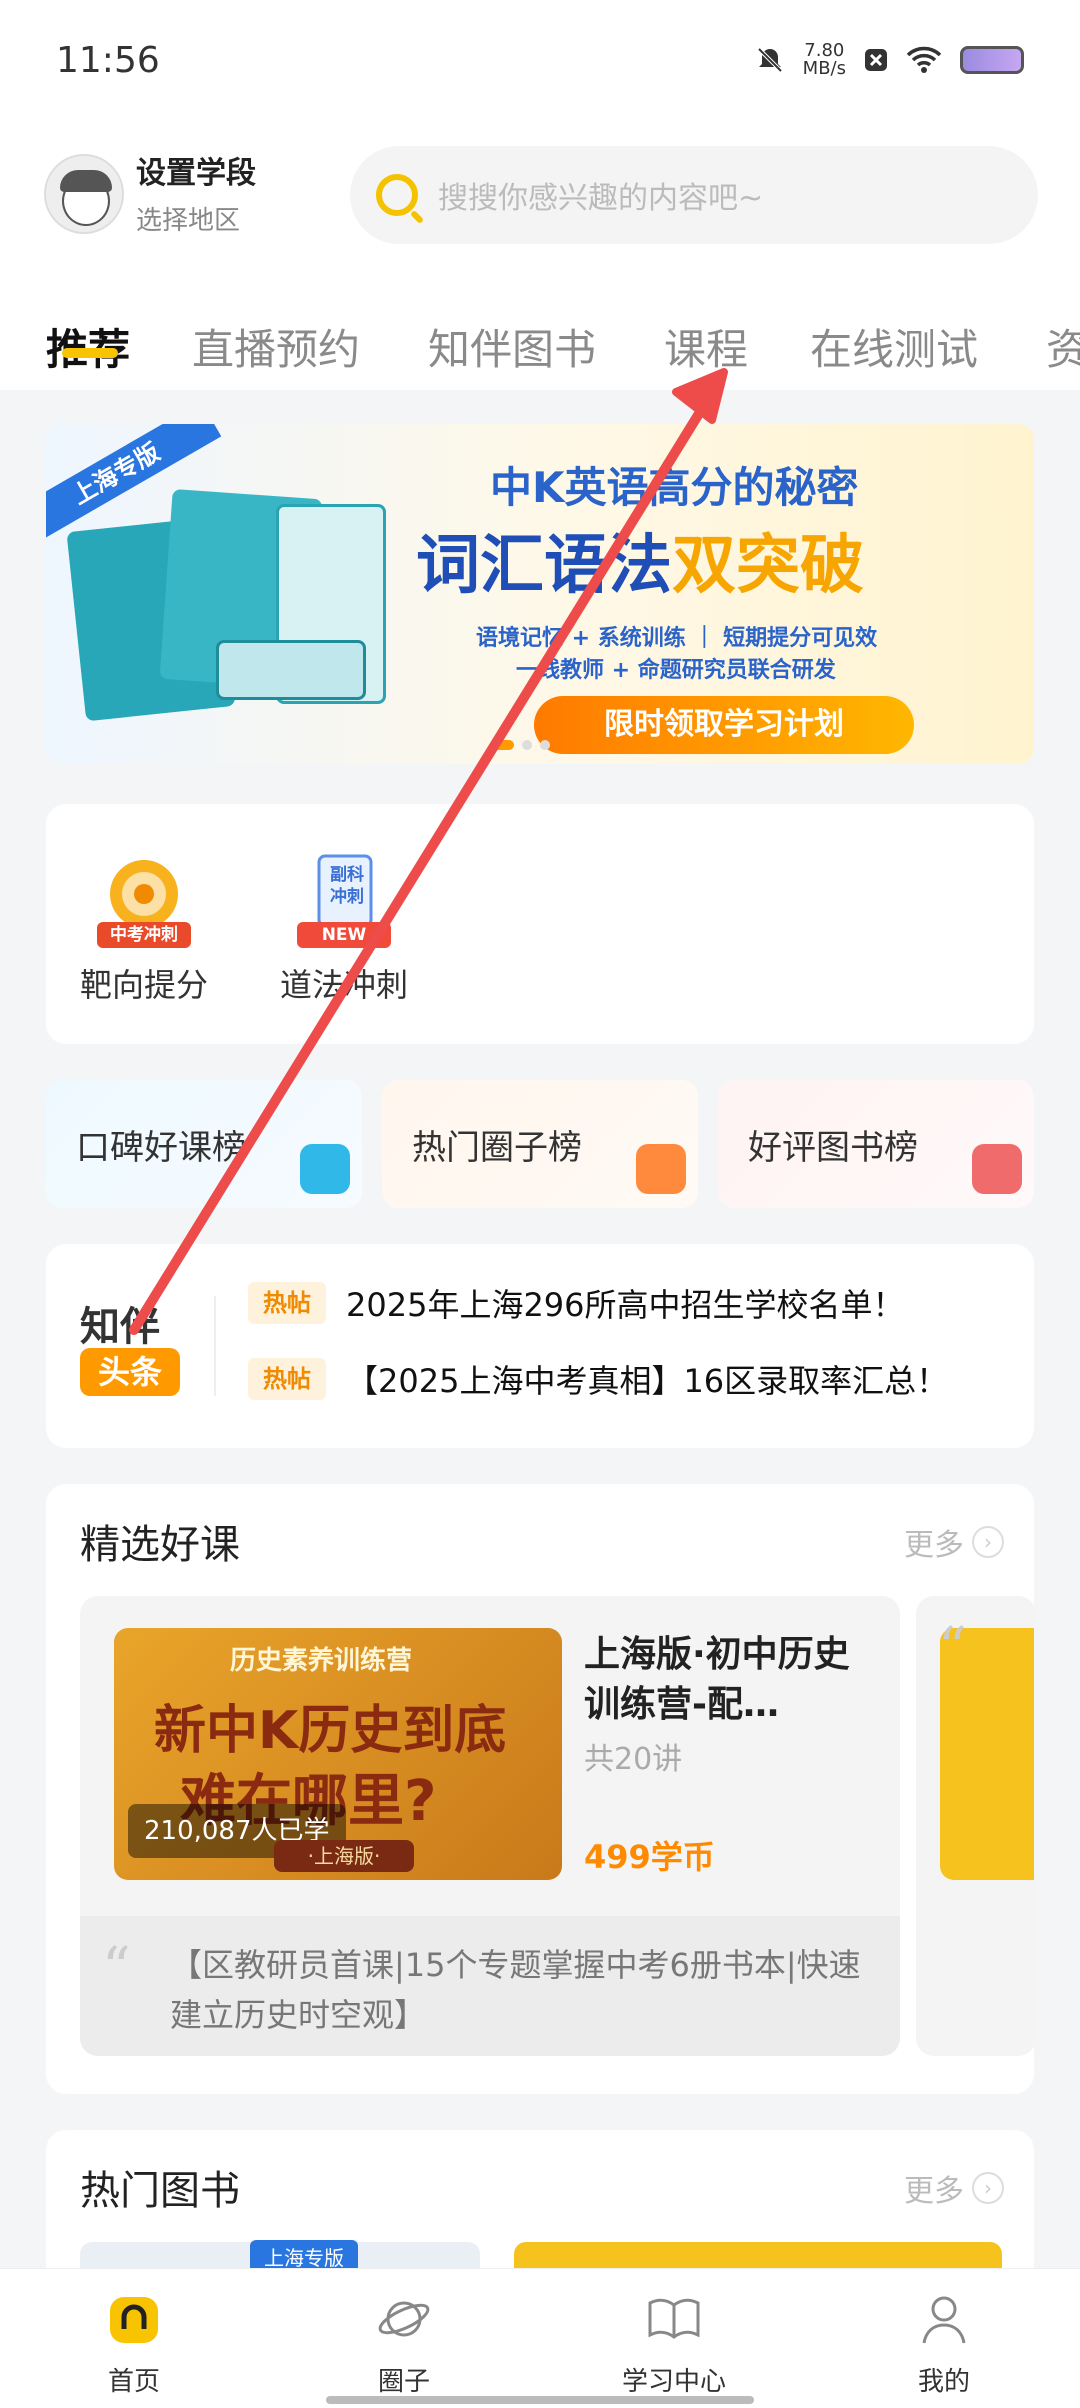 Image resolution: width=1080 pixels, height=2408 pixels. What do you see at coordinates (344, 1856) in the screenshot?
I see `edition-badge: ·上海版·` at bounding box center [344, 1856].